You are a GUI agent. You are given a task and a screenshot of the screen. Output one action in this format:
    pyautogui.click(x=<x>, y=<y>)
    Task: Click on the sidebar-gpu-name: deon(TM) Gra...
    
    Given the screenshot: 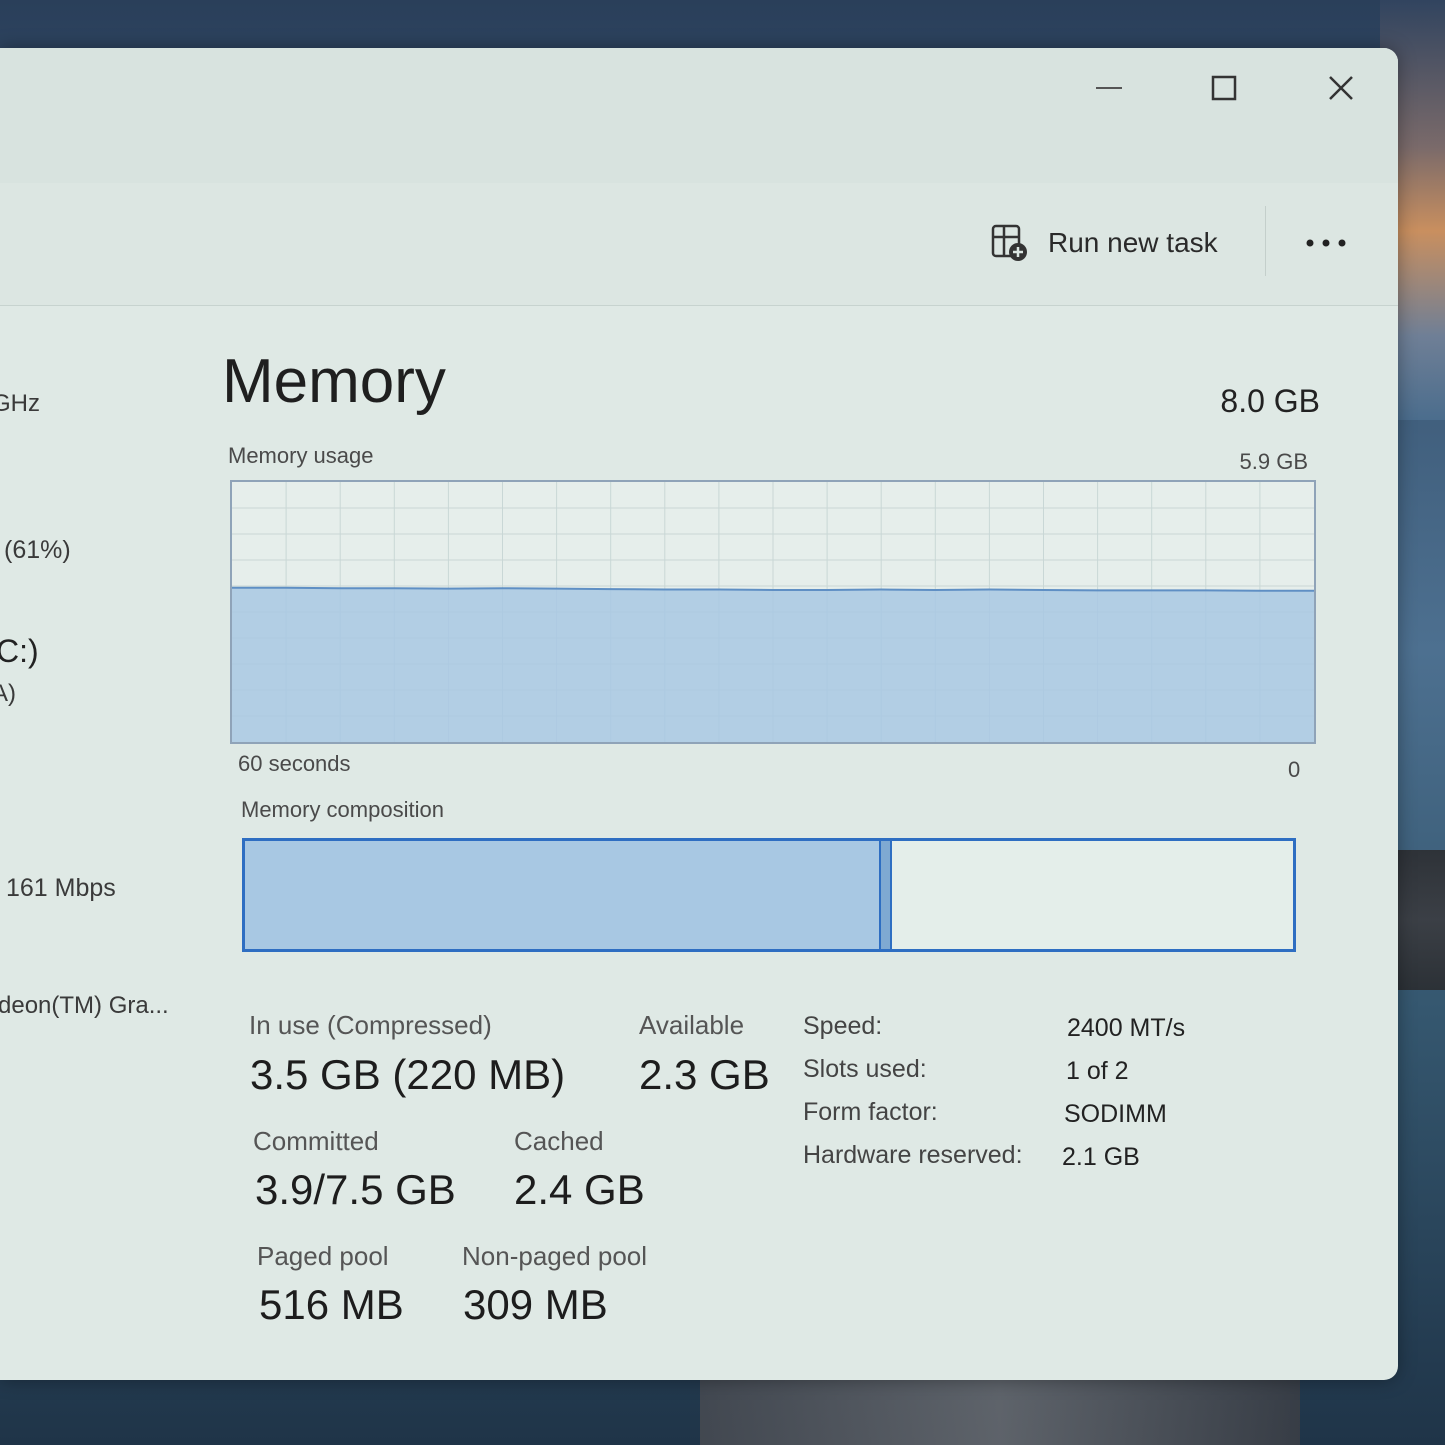 What is the action you would take?
    pyautogui.click(x=84, y=1006)
    